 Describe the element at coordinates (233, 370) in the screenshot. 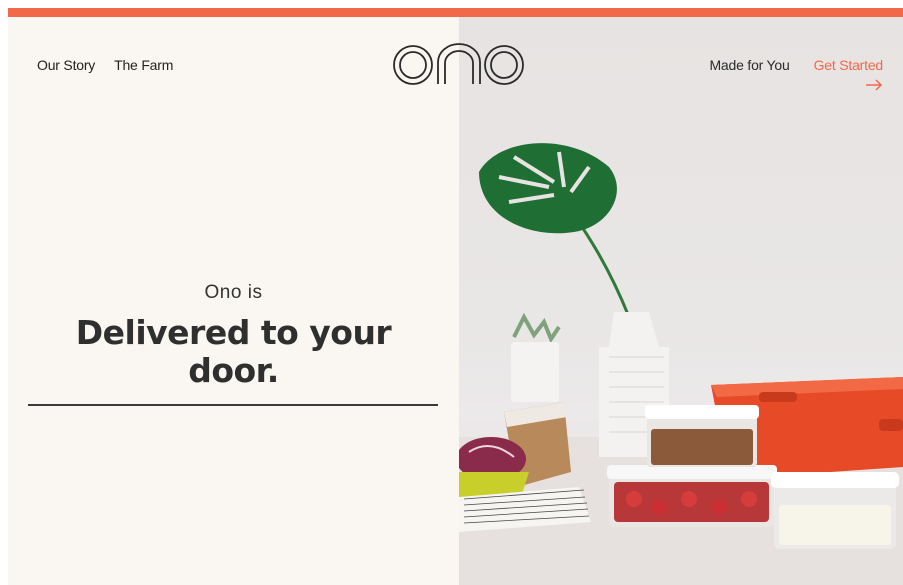

I see `hero-title-line-2: door.` at that location.